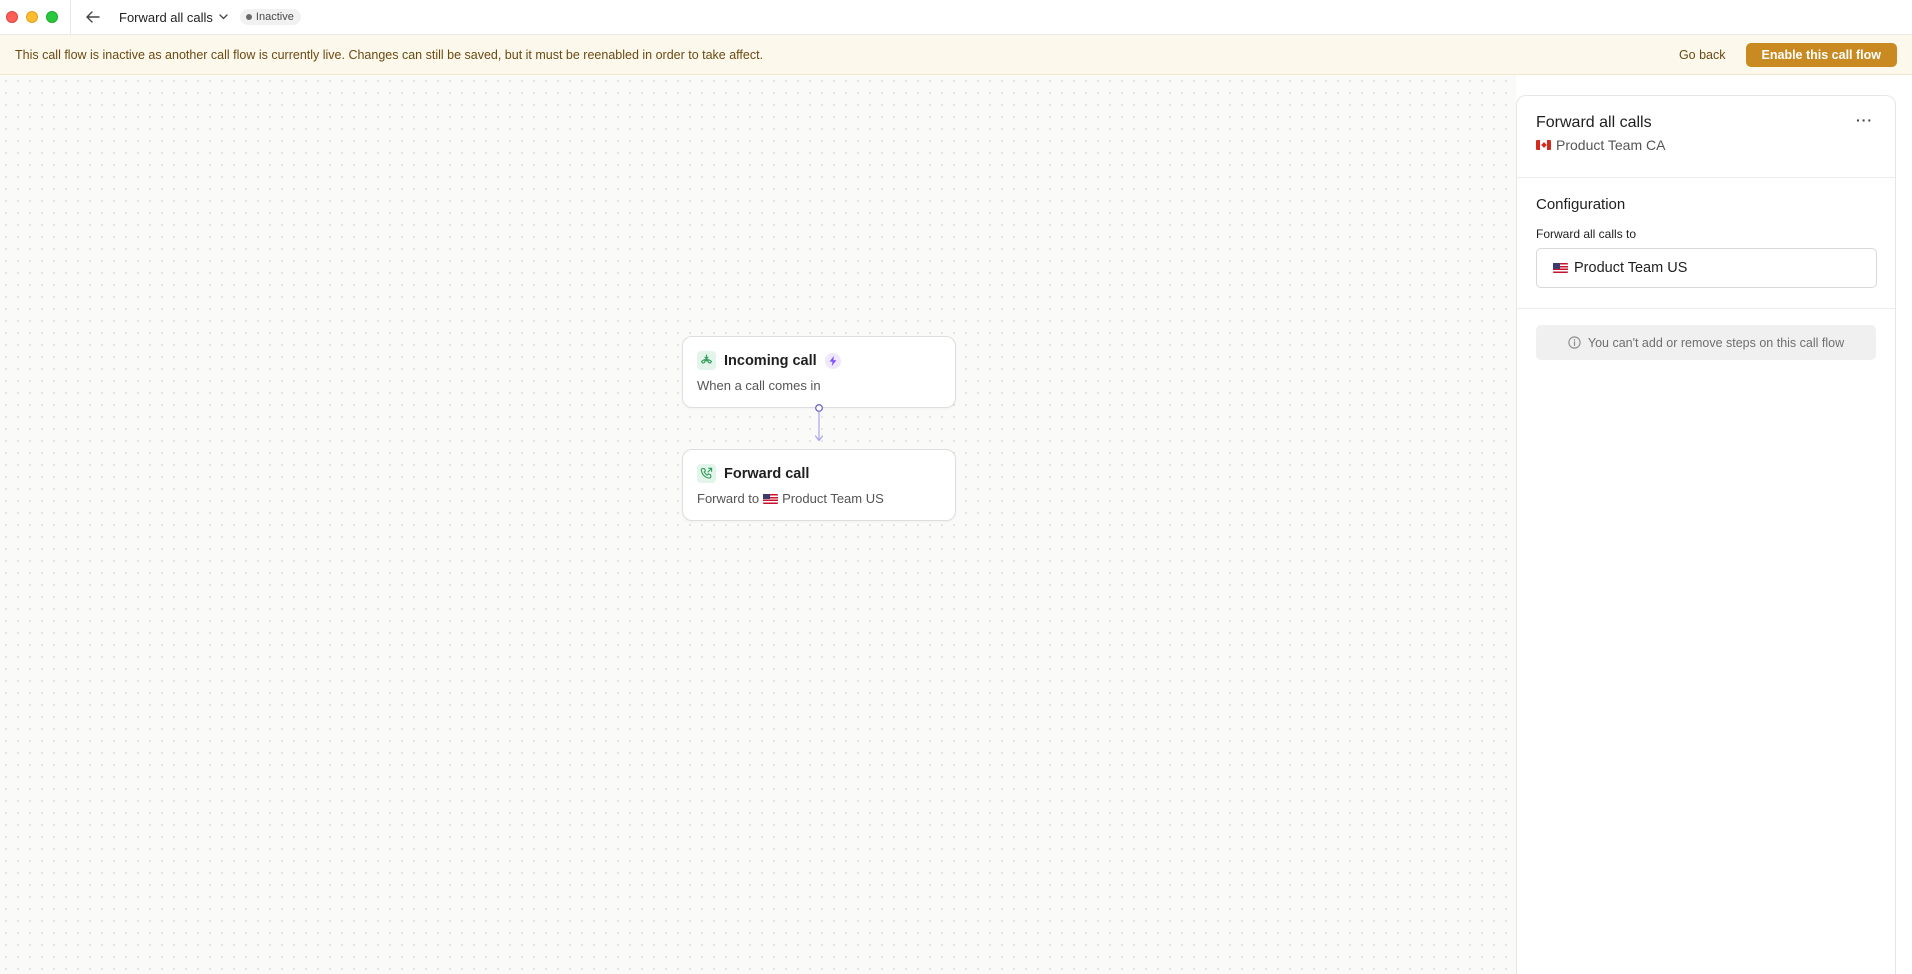 The width and height of the screenshot is (1912, 974). I want to click on title-bar: Forward all calls Inactive, so click(956, 17).